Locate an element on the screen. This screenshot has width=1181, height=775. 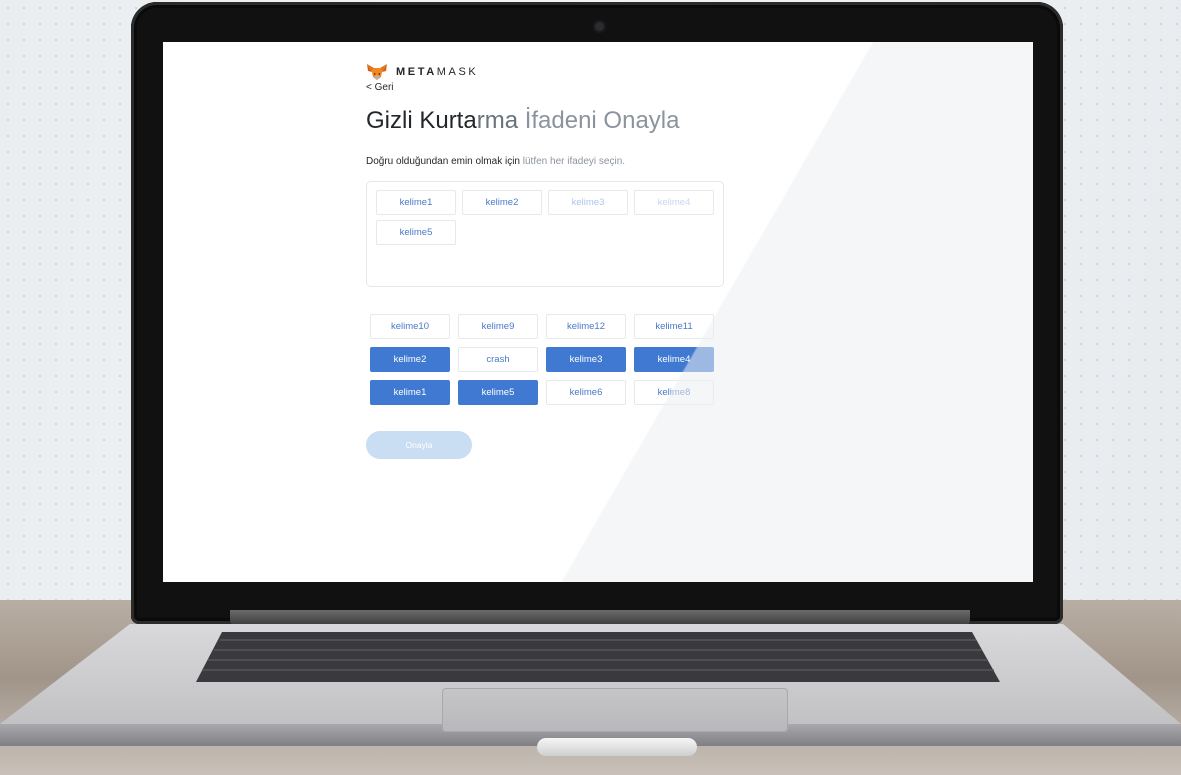
word-button-selected: kelime5 is located at coordinates (498, 392).